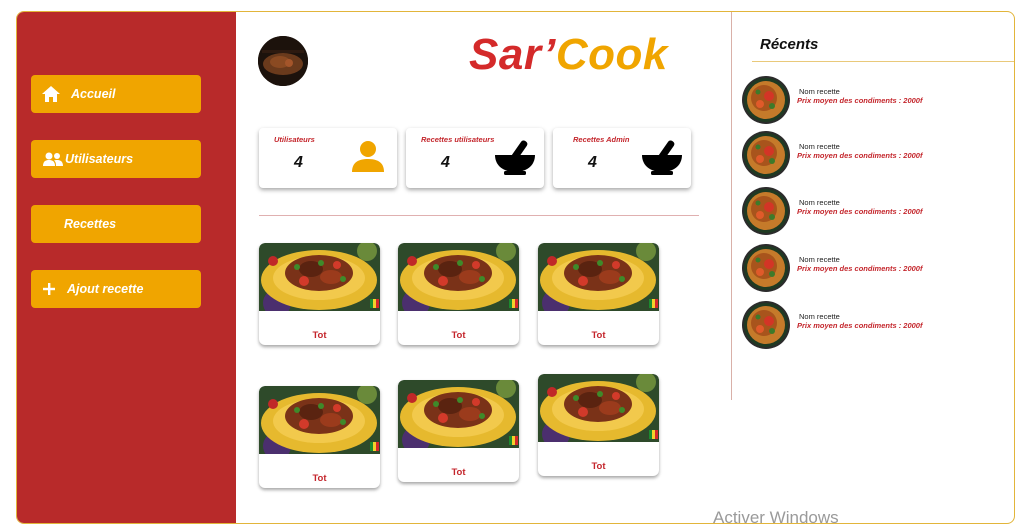  What do you see at coordinates (328, 158) in the screenshot?
I see `stat-card-utilisateurs: Utilisateurs 4` at bounding box center [328, 158].